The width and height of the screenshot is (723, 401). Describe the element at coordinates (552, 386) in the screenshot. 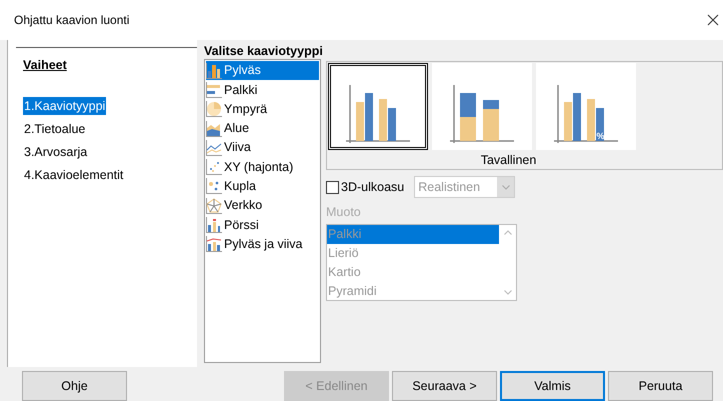

I see `dialog-button: Valmis` at that location.